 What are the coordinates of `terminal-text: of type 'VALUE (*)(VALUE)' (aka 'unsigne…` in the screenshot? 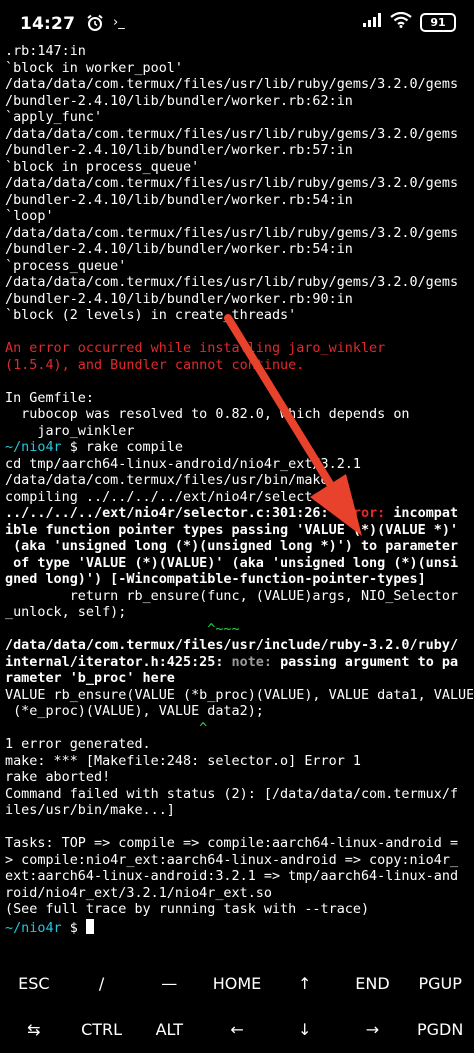 It's located at (232, 563).